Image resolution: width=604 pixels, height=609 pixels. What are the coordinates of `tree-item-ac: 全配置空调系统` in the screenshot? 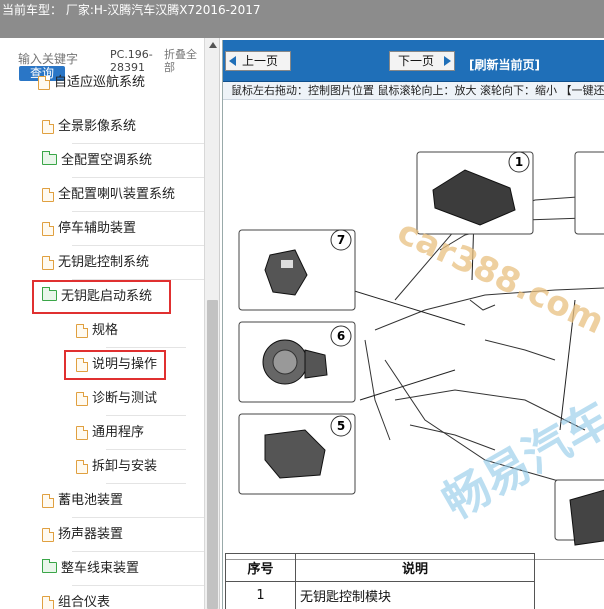 It's located at (130, 161).